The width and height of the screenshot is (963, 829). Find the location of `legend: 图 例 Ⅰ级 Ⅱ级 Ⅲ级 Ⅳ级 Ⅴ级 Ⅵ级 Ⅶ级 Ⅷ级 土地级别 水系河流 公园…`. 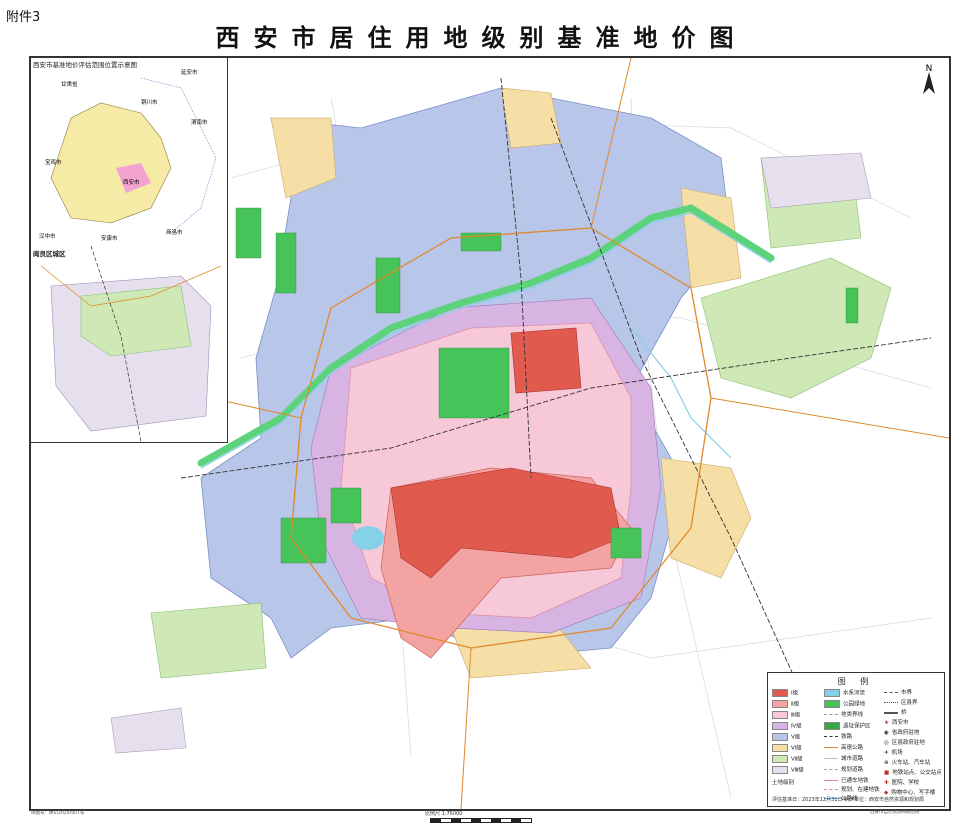

legend: 图 例 Ⅰ级 Ⅱ级 Ⅲ级 Ⅳ级 Ⅴ级 Ⅵ级 Ⅶ级 Ⅷ级 土地级别 水系河流 公园… is located at coordinates (856, 739).